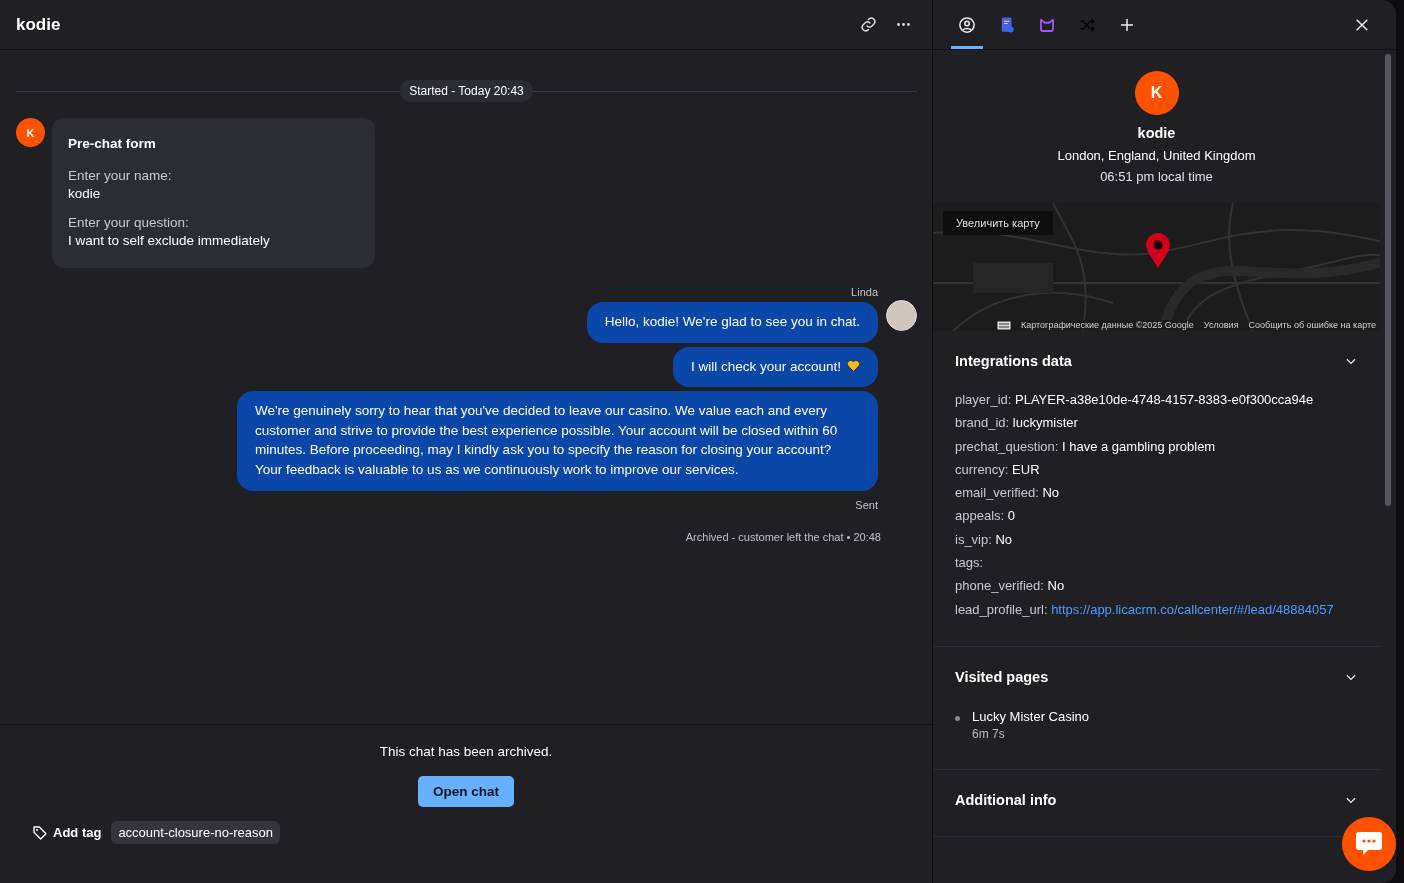 Image resolution: width=1404 pixels, height=883 pixels. What do you see at coordinates (732, 322) in the screenshot?
I see `message-text: Hello, kodie! We're glad to see you in chat.` at bounding box center [732, 322].